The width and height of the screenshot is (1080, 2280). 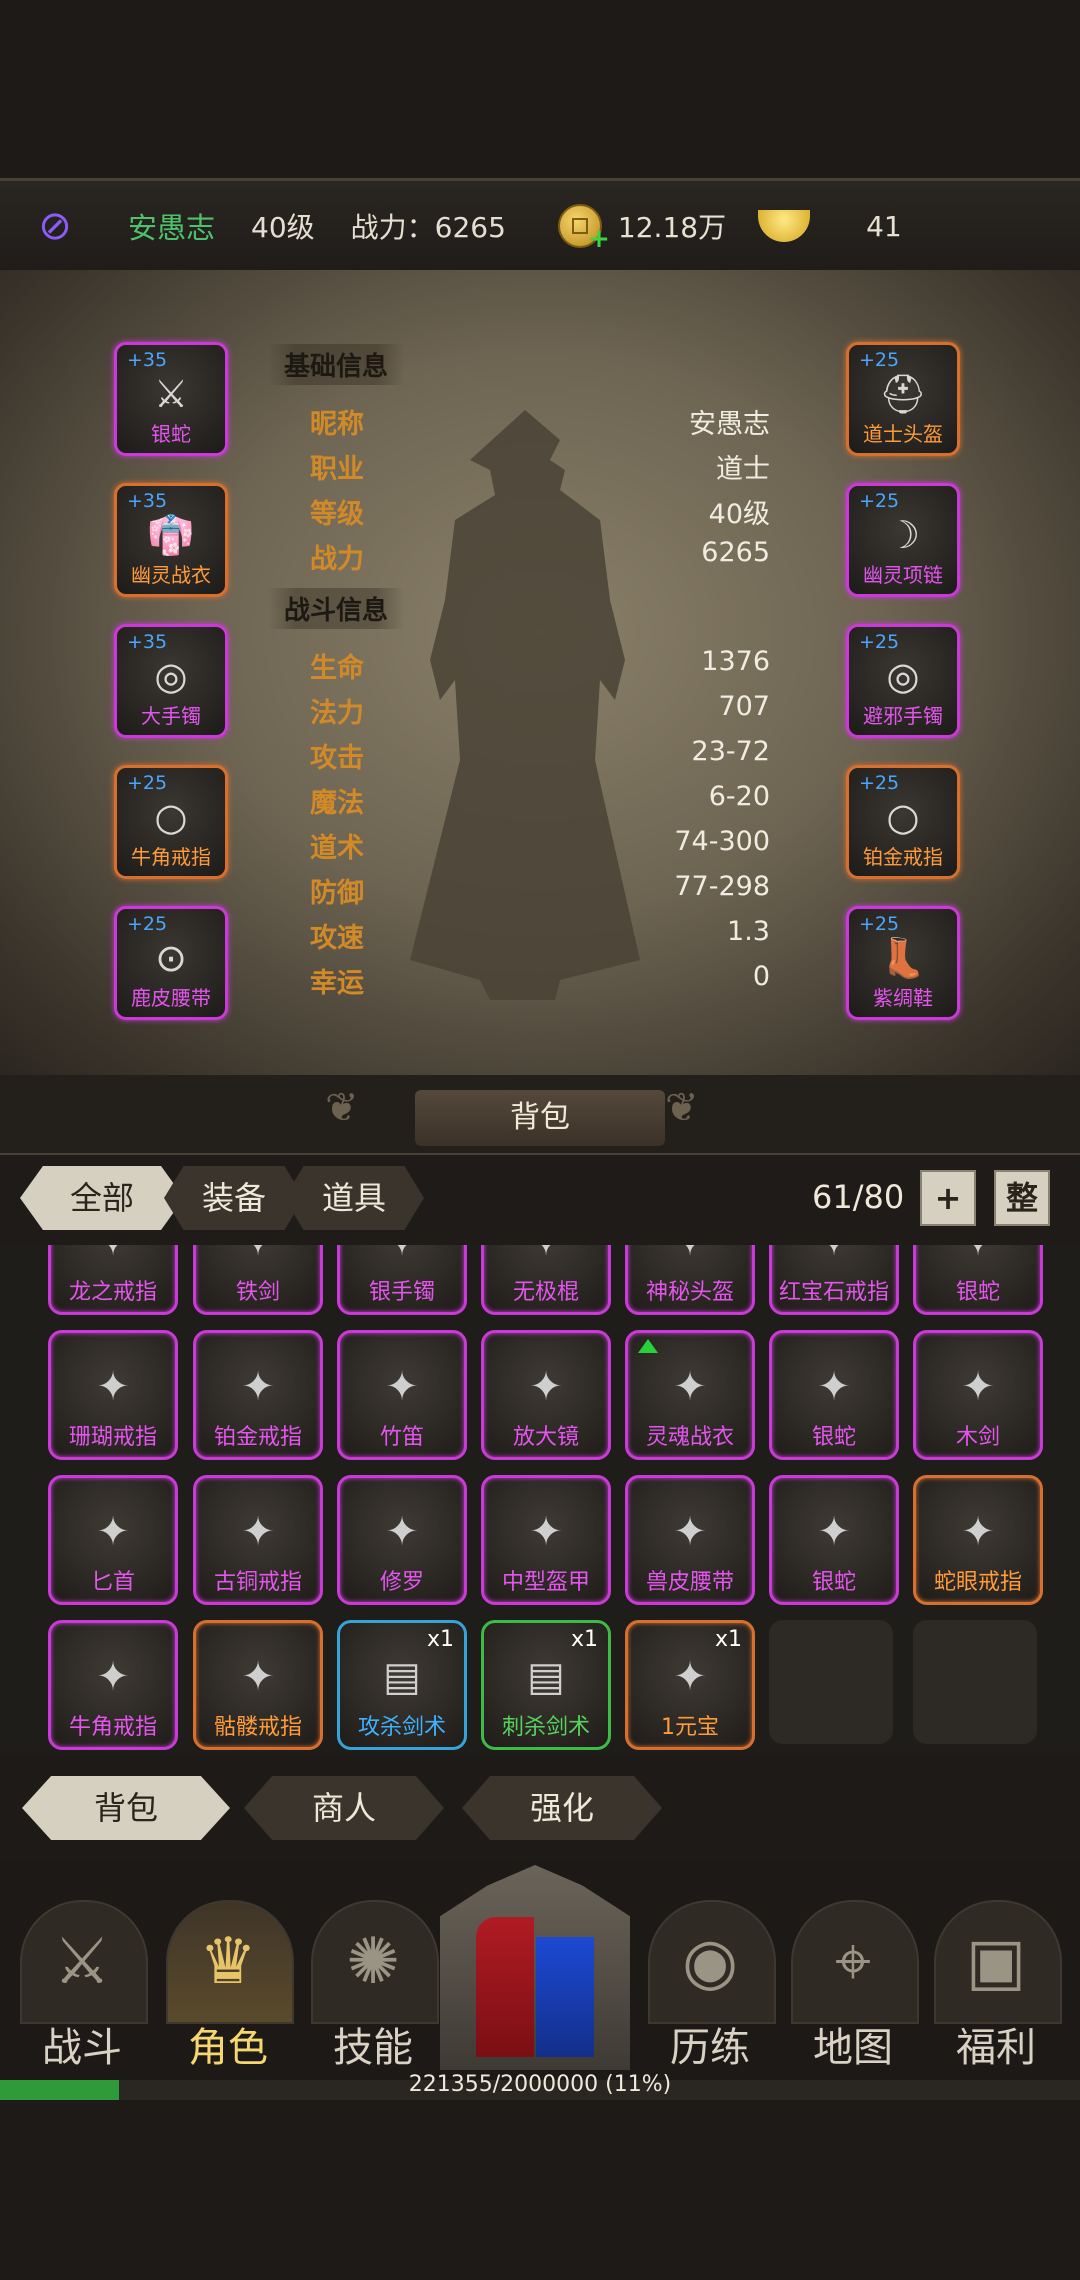 What do you see at coordinates (113, 1540) in the screenshot?
I see `bag-item: ✦ 匕首` at bounding box center [113, 1540].